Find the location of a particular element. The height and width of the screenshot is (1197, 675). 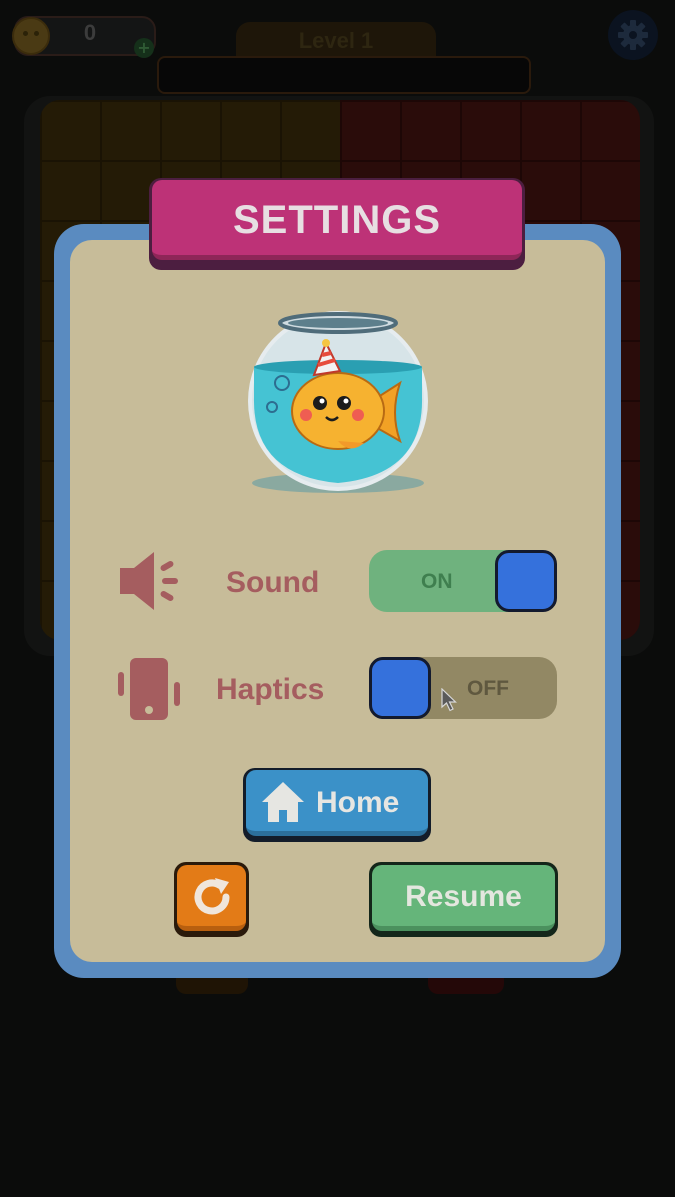

coin-count: 0 is located at coordinates (90, 32).